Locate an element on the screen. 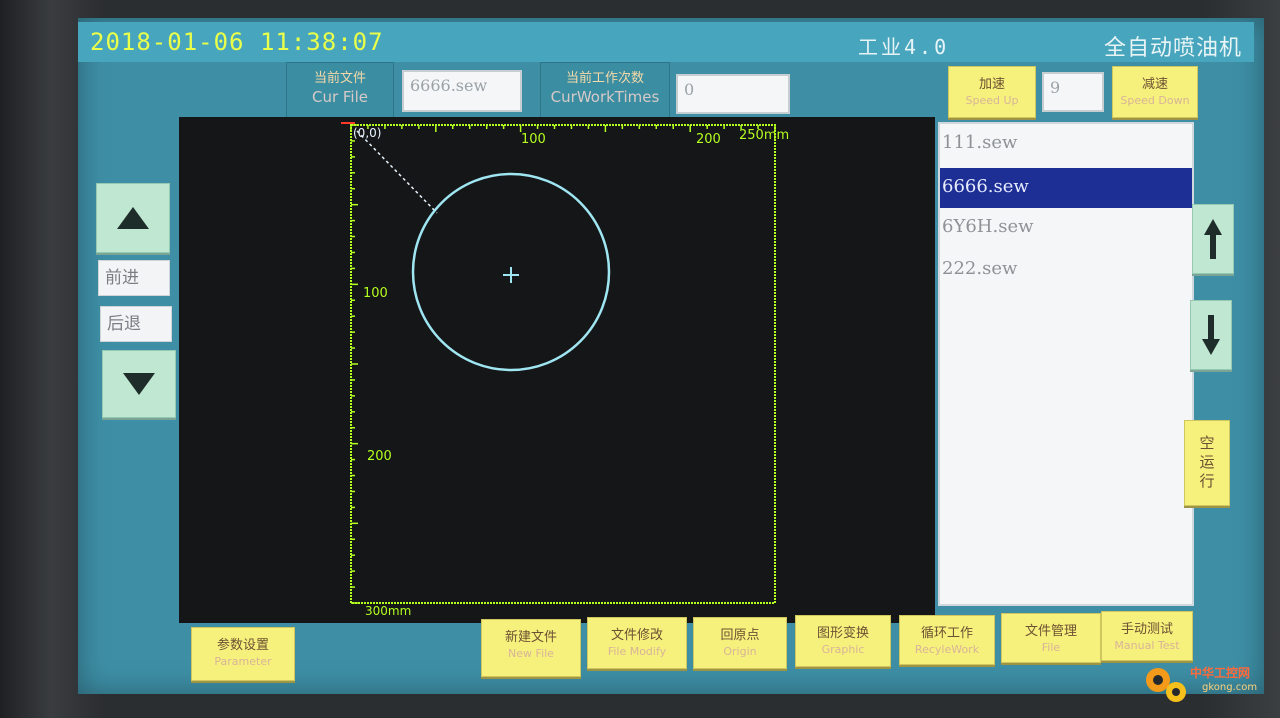  datetime-display: 2018-01-06 11:38:07 is located at coordinates (237, 42).